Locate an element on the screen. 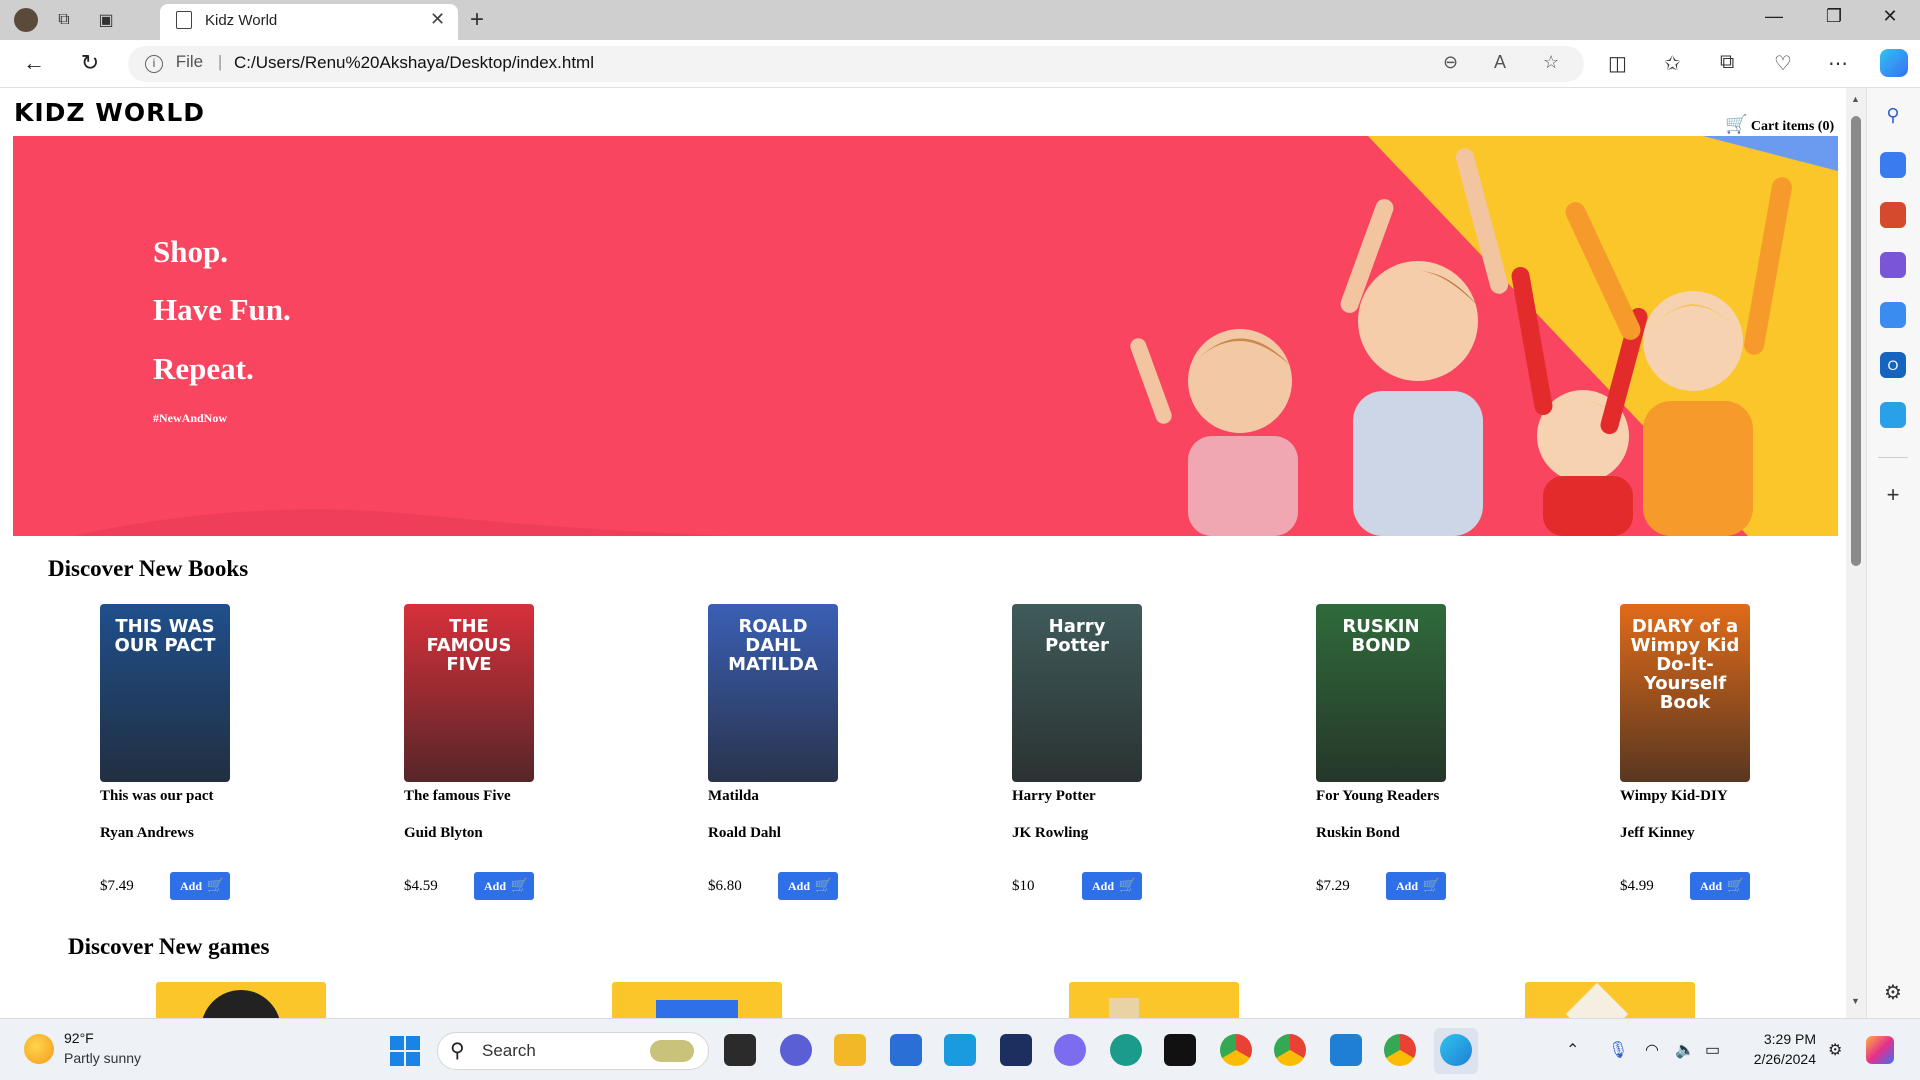 This screenshot has height=1080, width=1920. back-button: ← is located at coordinates (34, 64).